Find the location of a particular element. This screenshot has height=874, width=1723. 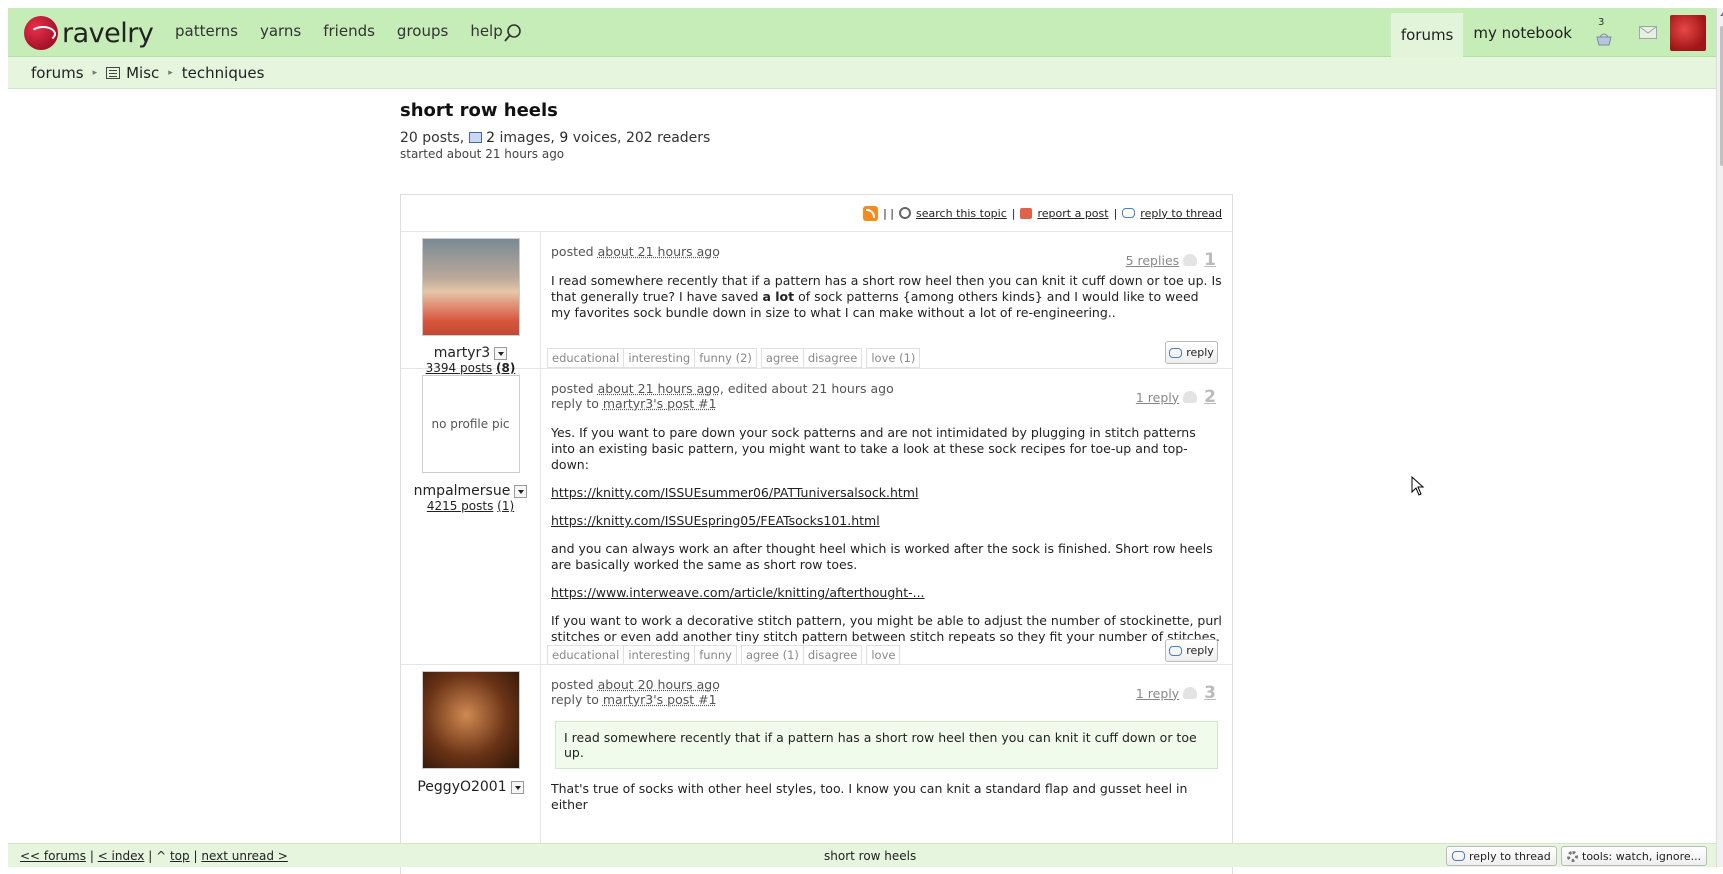

rss-icon is located at coordinates (871, 213).